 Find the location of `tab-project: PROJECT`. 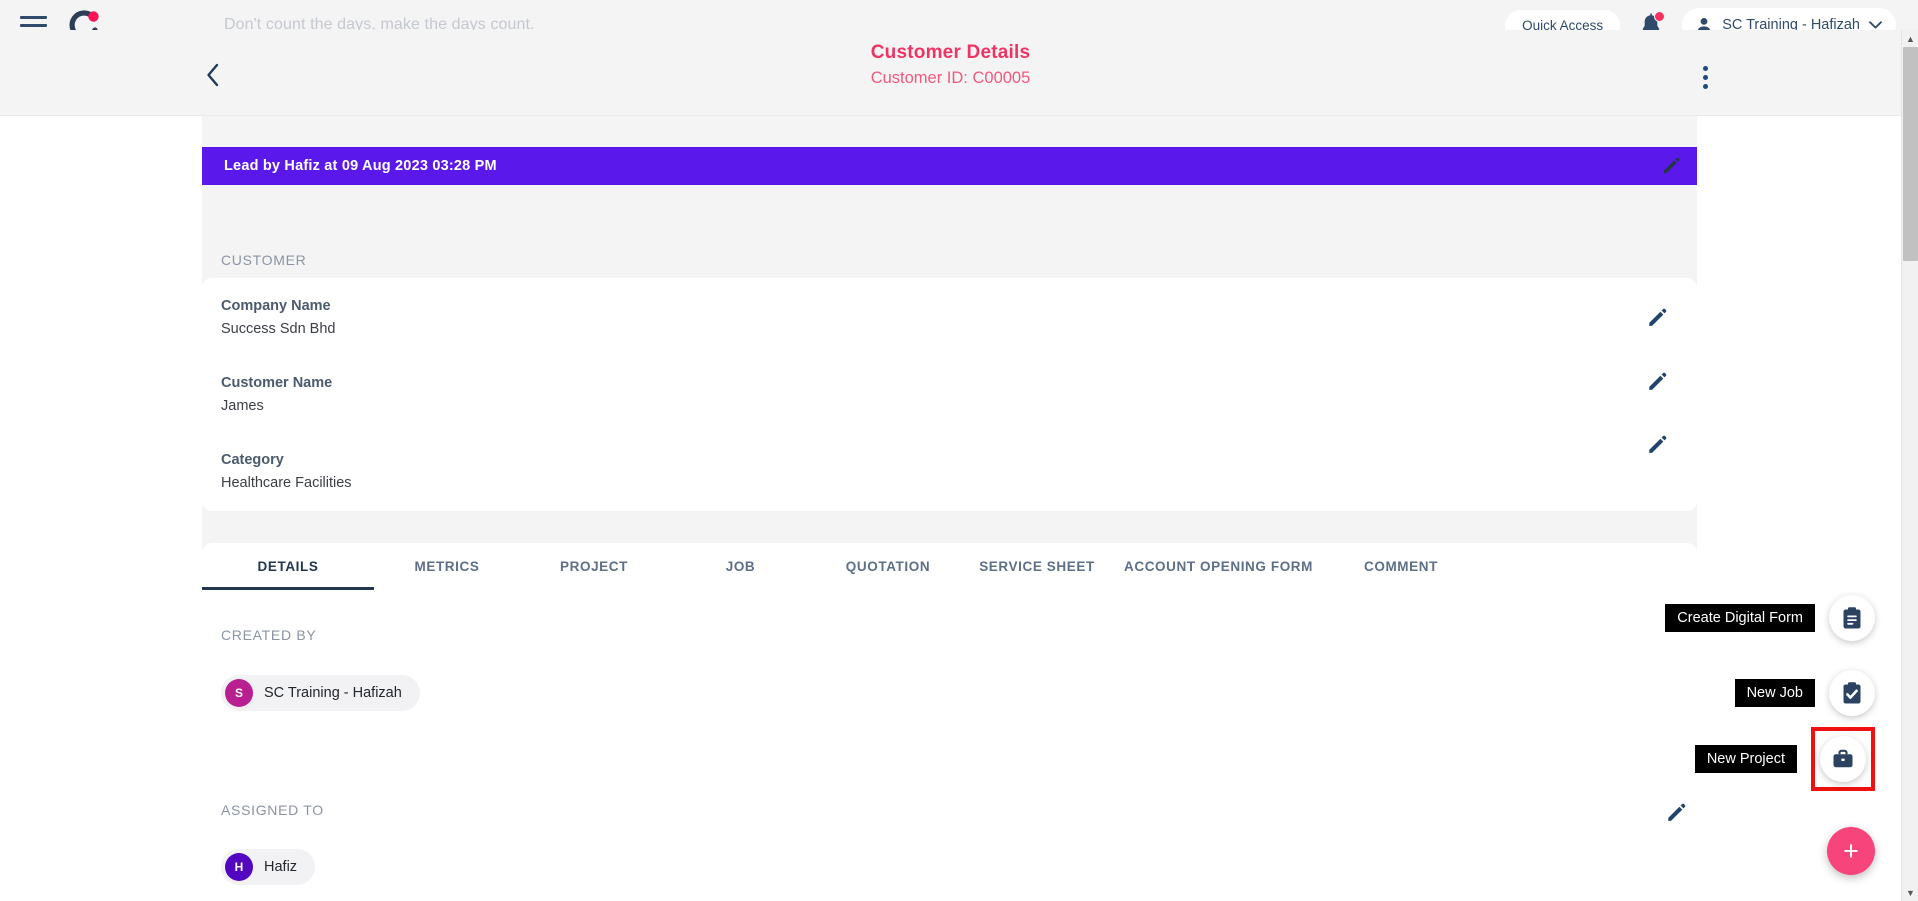

tab-project: PROJECT is located at coordinates (594, 574).